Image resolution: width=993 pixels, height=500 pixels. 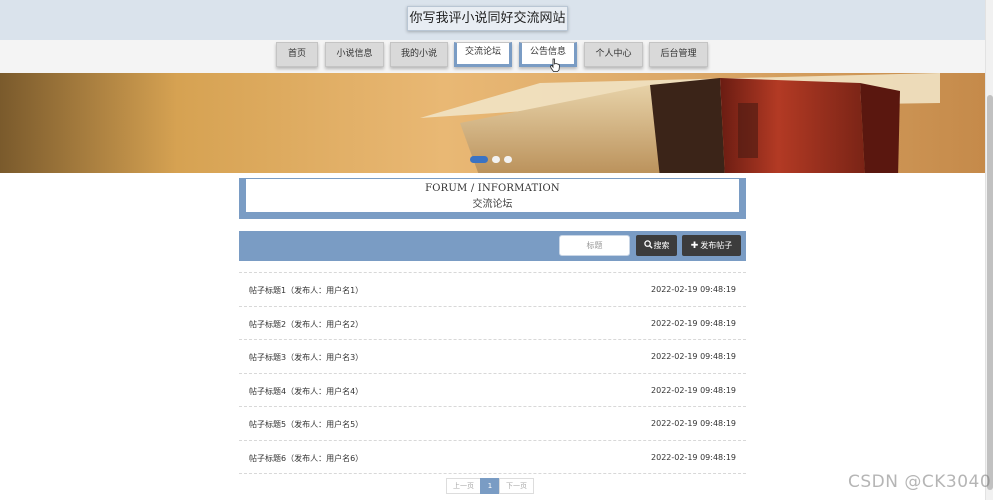 I want to click on nav-item-home: 首页, so click(x=297, y=54).